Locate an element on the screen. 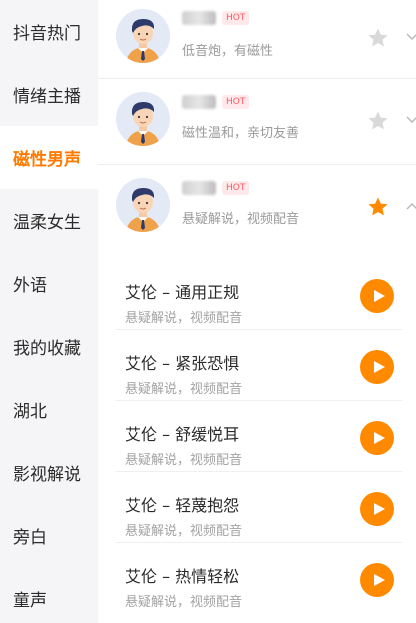 Image resolution: width=416 pixels, height=623 pixels. sidebar-item-label: 抖音热门 is located at coordinates (47, 34).